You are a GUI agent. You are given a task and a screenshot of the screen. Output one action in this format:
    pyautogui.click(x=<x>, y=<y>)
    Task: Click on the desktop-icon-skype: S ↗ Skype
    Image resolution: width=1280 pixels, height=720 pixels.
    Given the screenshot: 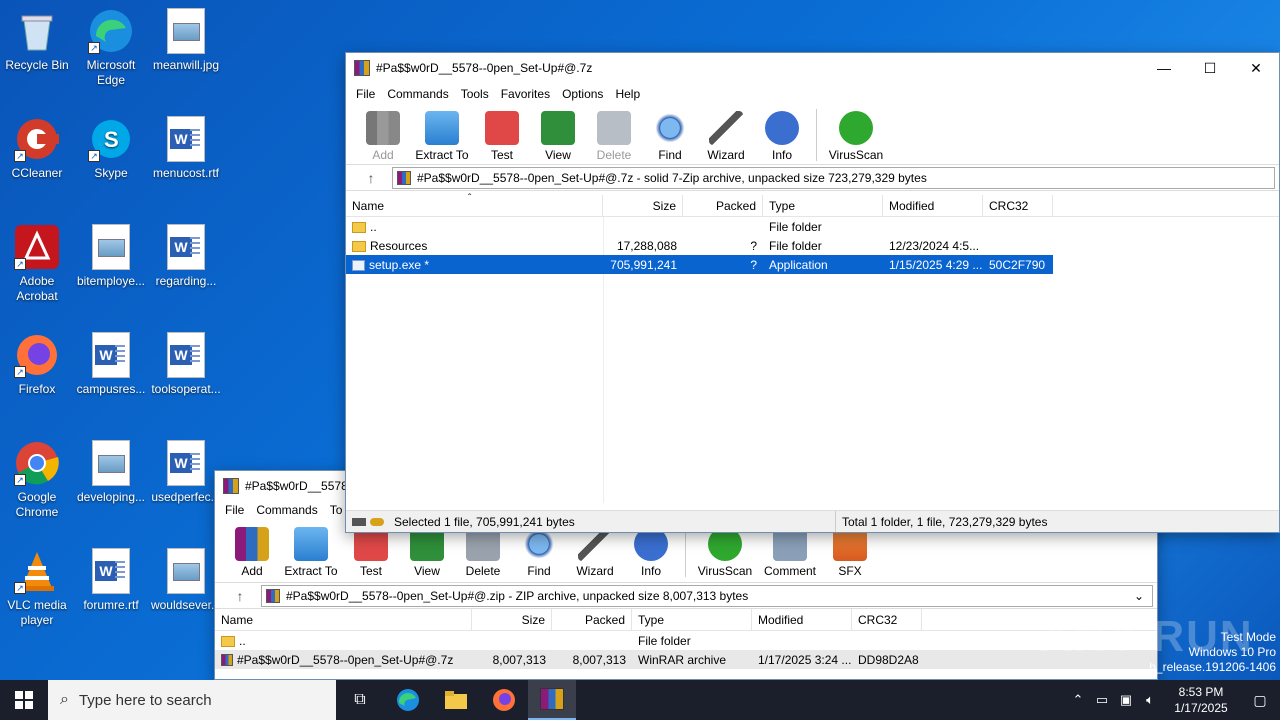 What is the action you would take?
    pyautogui.click(x=111, y=148)
    